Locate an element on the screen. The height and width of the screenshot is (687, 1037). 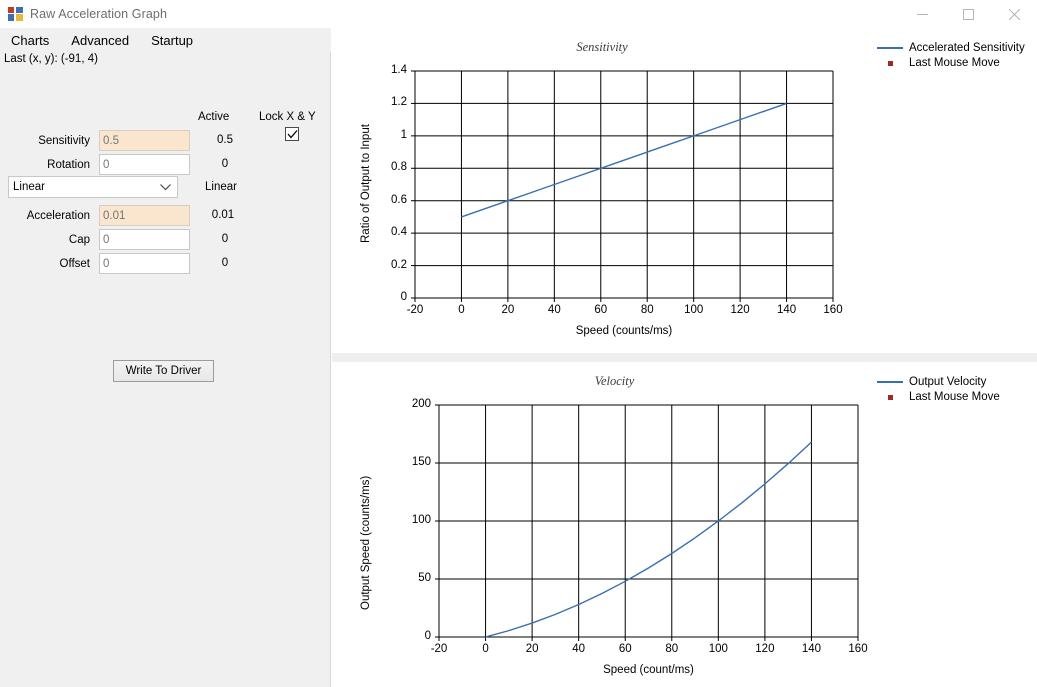
lock-column-header: Lock X & Y is located at coordinates (287, 117).